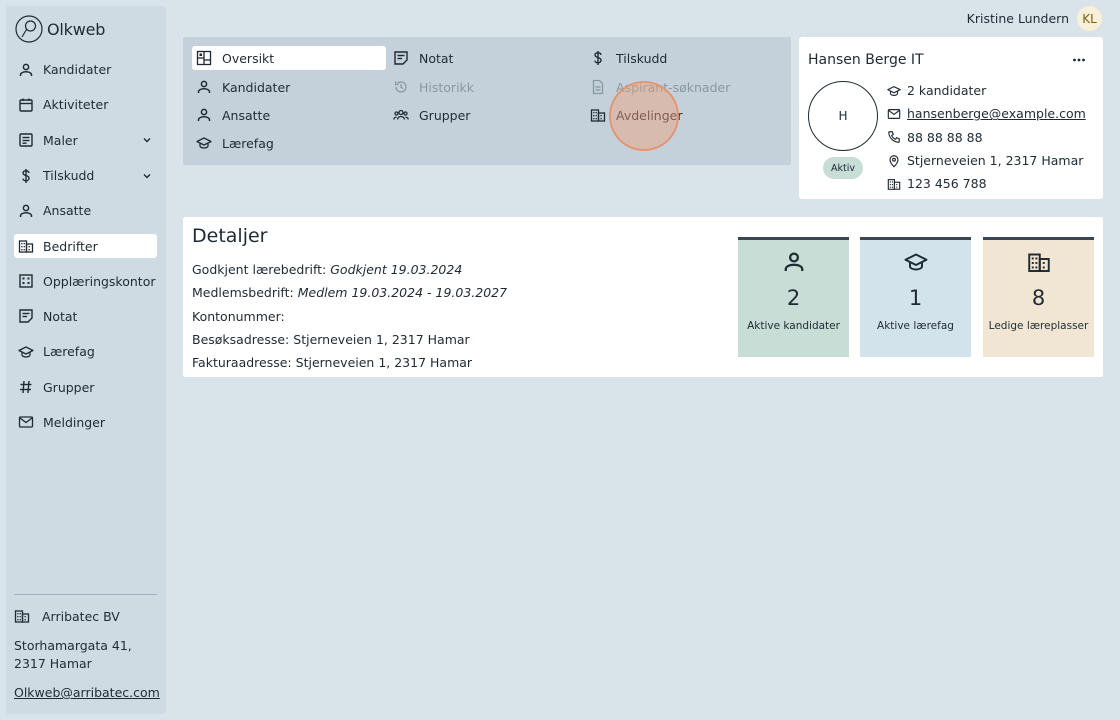  Describe the element at coordinates (88, 692) in the screenshot. I see `org-email-link: Olkweb@arribatec.com` at that location.